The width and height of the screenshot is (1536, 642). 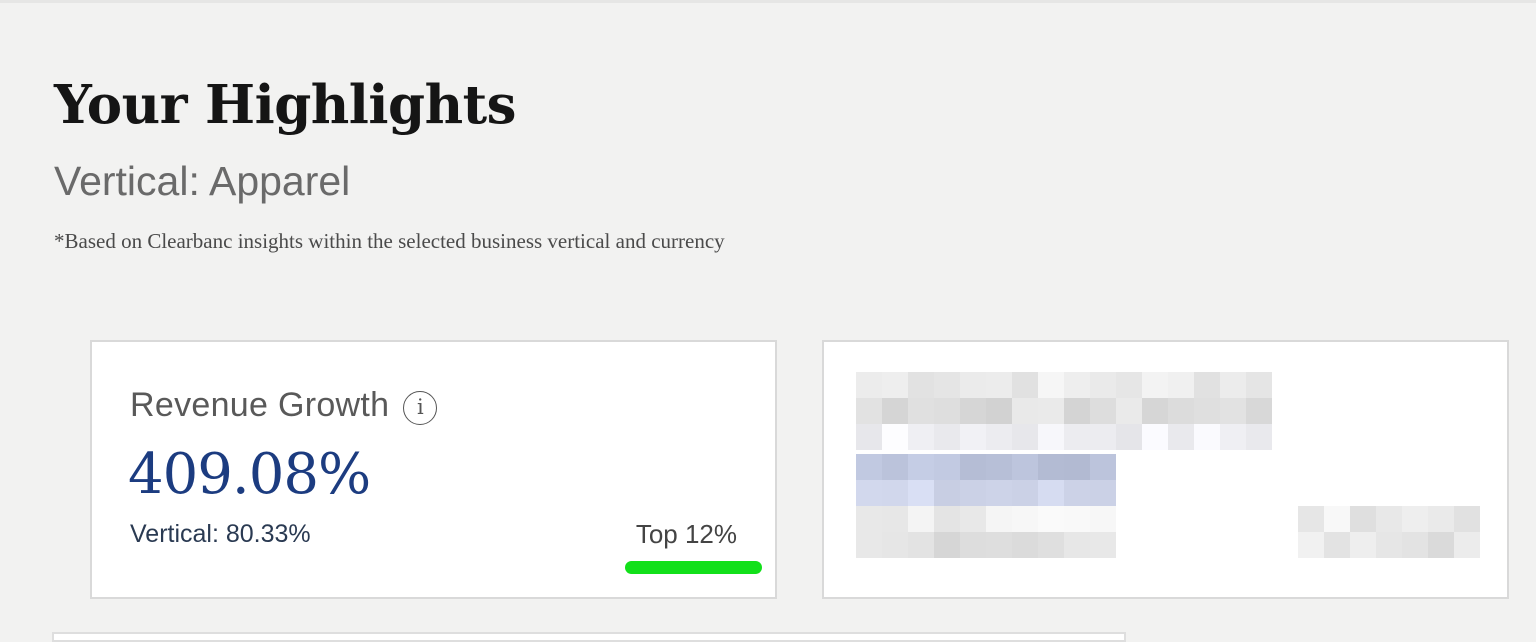 I want to click on vertical-comparison: Vertical: 80.33%, so click(x=220, y=534).